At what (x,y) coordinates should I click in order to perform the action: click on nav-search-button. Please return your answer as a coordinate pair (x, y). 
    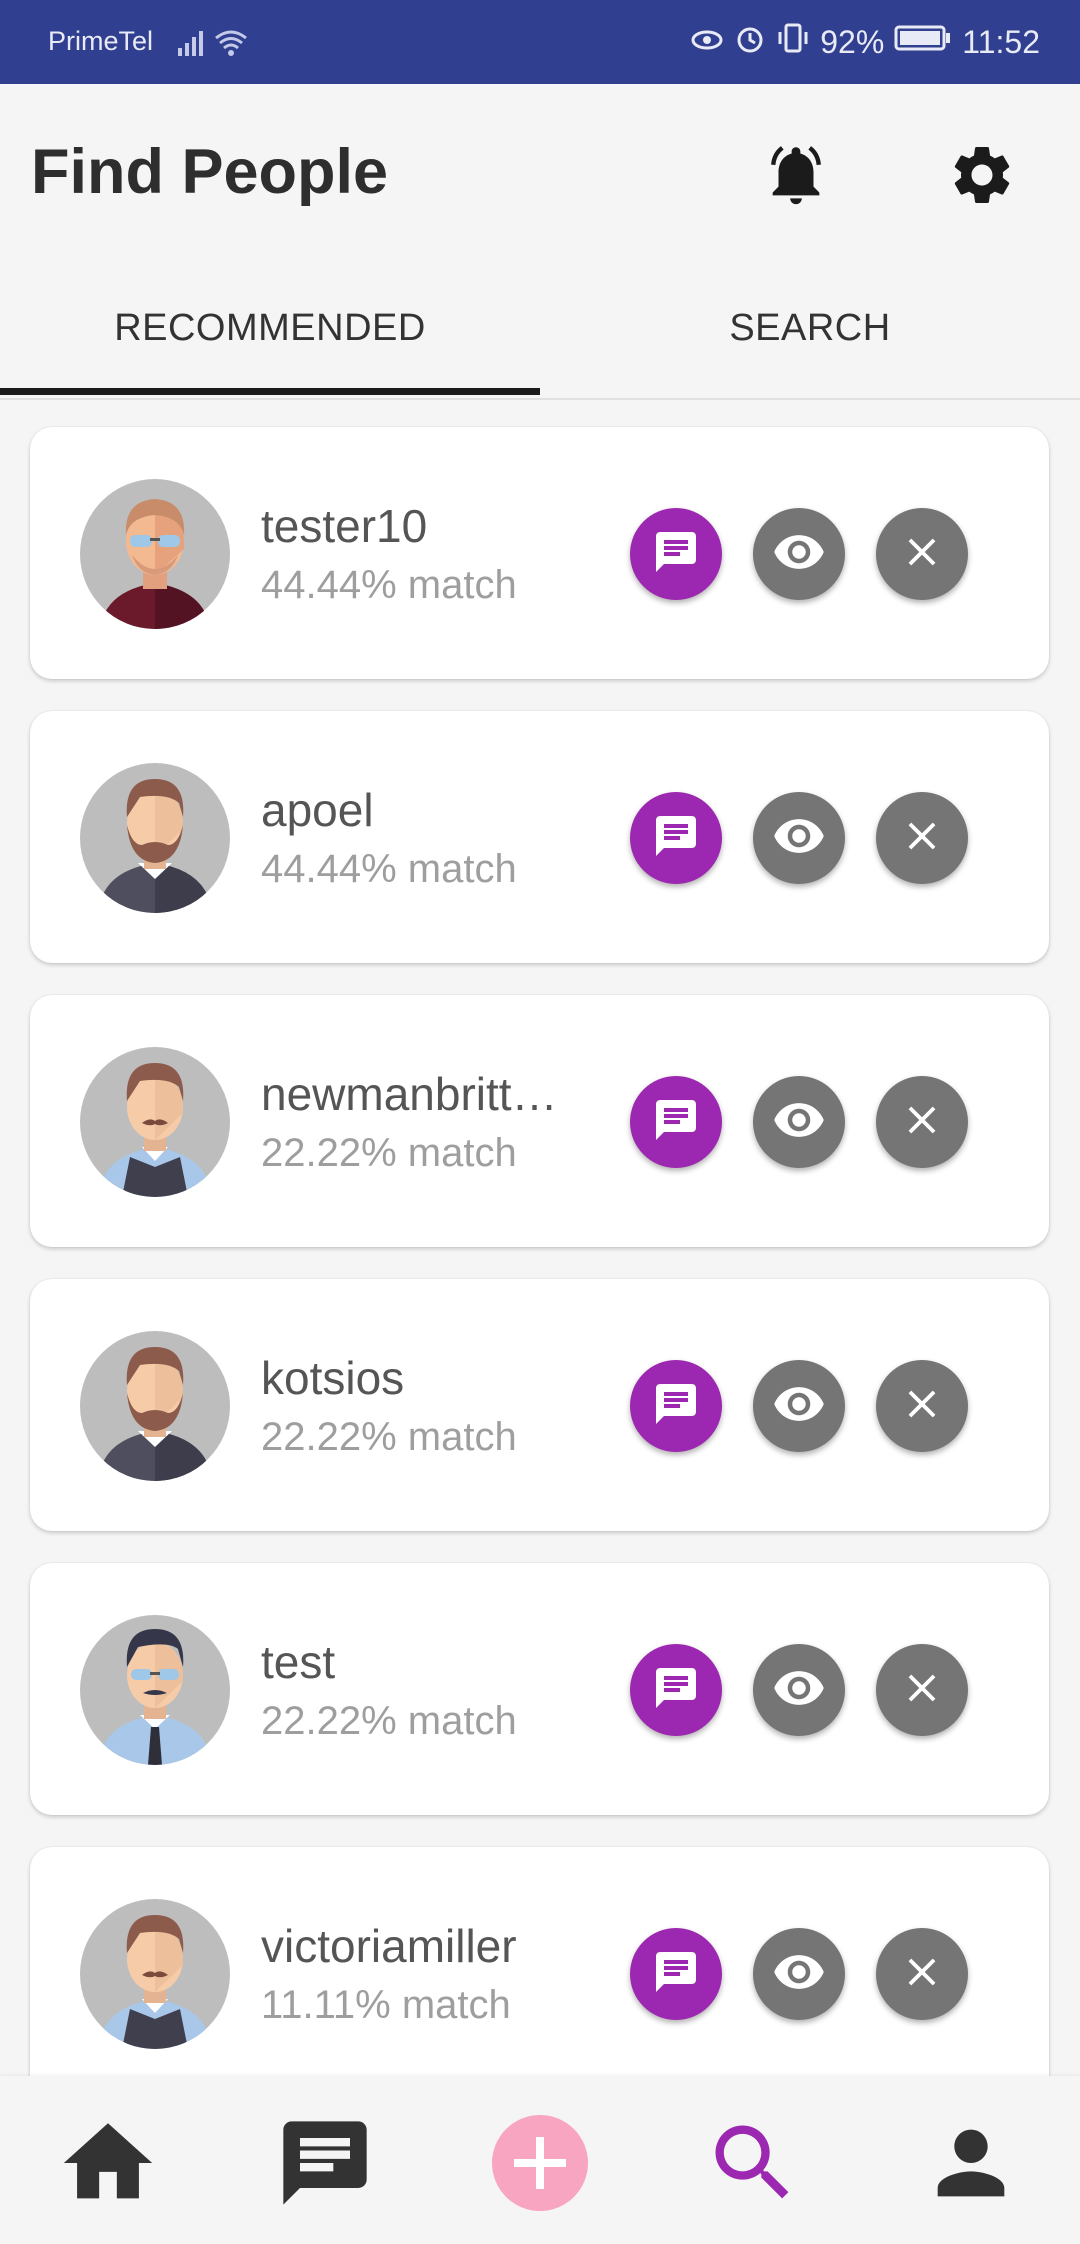
    Looking at the image, I should click on (753, 2165).